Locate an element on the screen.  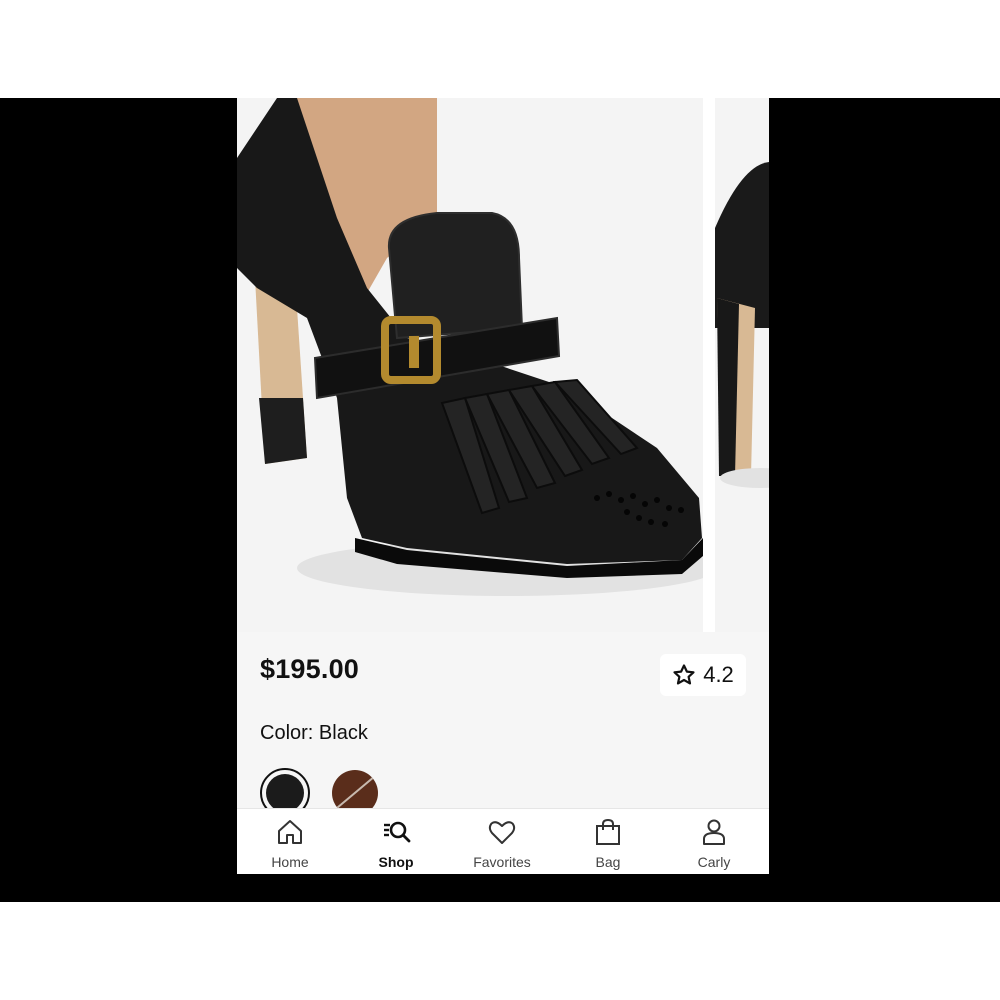
color-label: Color: Black is located at coordinates (314, 733).